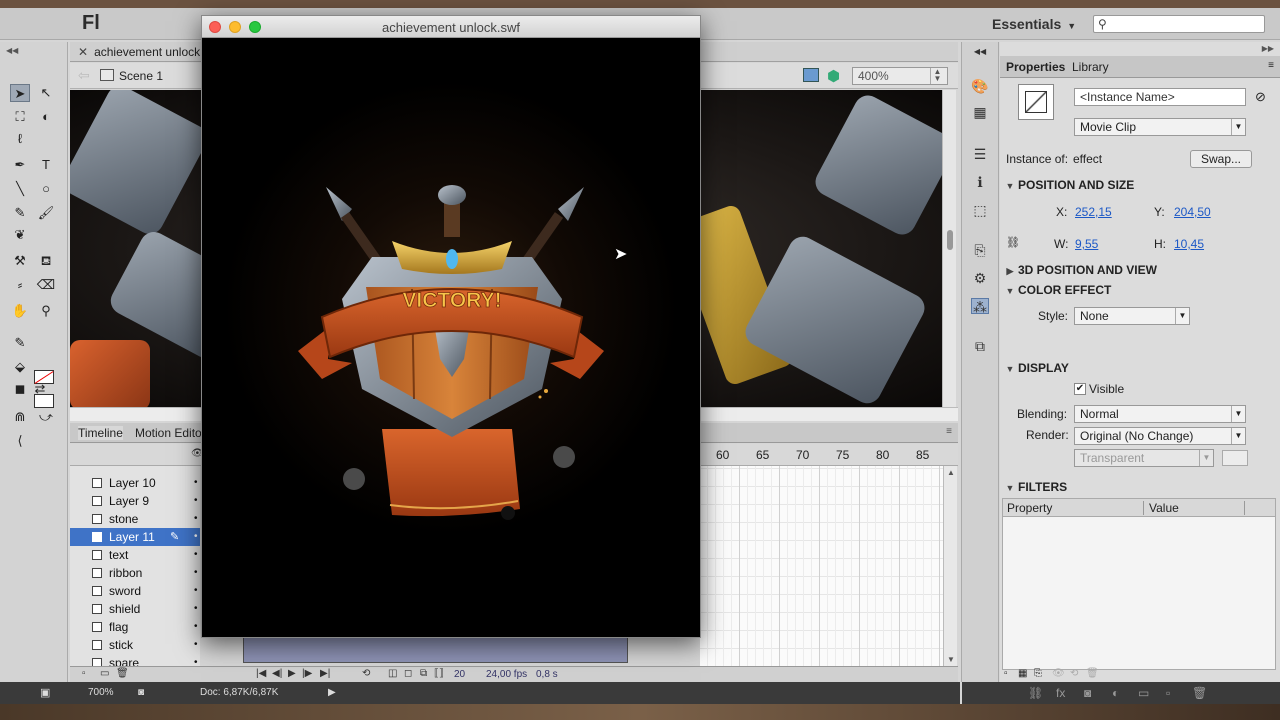 The height and width of the screenshot is (720, 1280). Describe the element at coordinates (20, 311) in the screenshot. I see `hand-tool-icon: ✋` at that location.